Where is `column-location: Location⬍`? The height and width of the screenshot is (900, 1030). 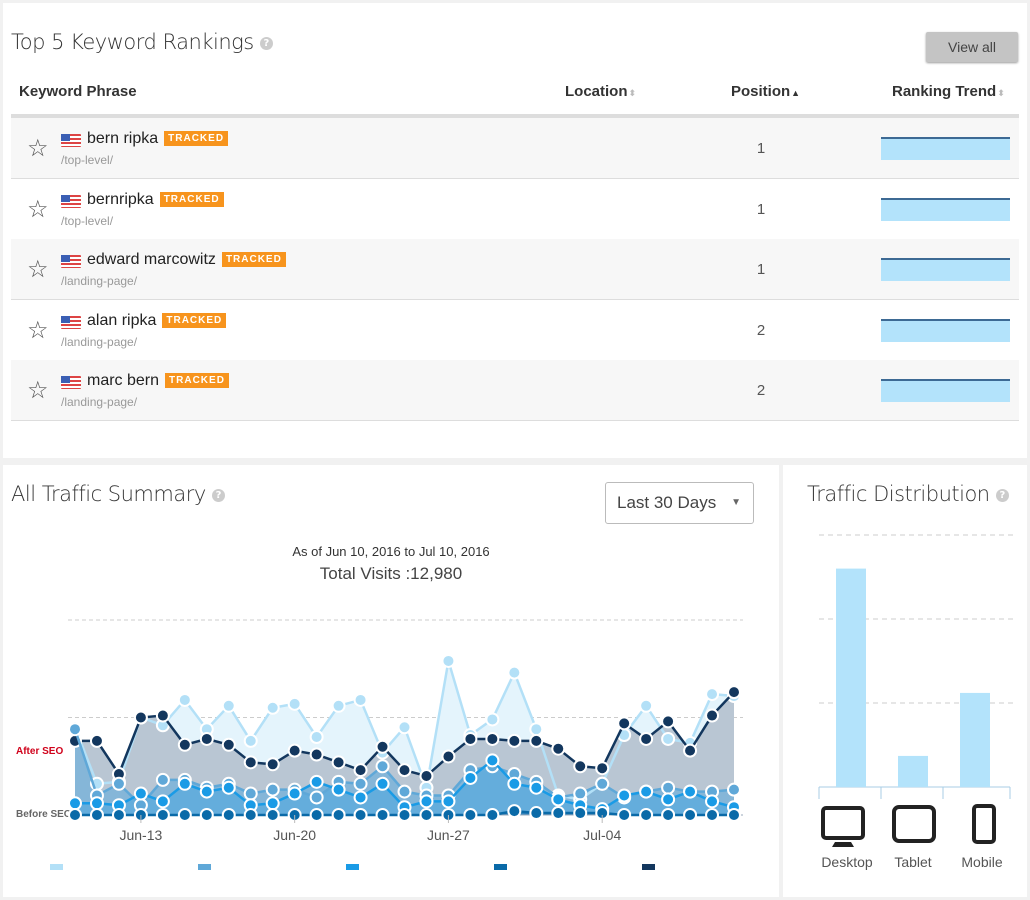 column-location: Location⬍ is located at coordinates (600, 91).